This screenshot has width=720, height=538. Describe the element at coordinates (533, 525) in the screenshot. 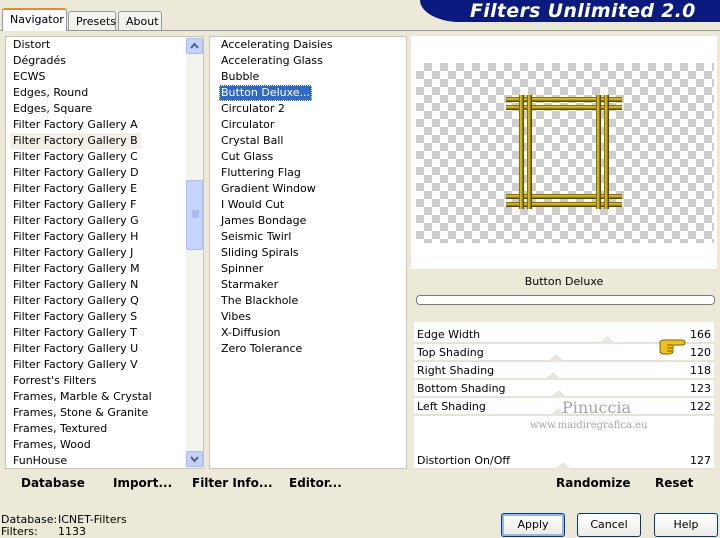

I see `apply-button: Apply` at that location.